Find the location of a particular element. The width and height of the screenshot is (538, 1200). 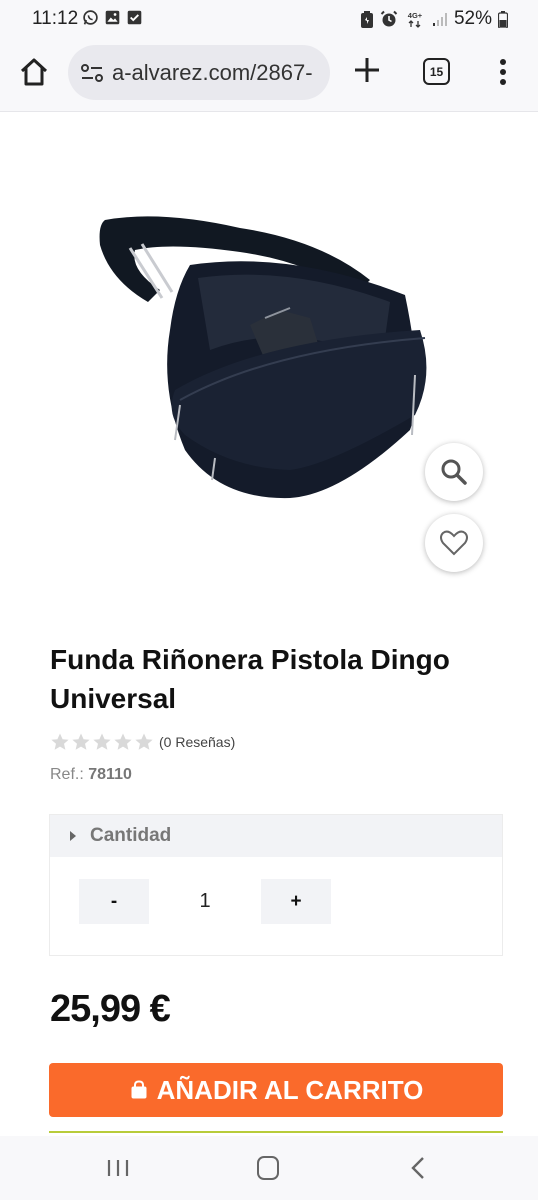

battery-icon is located at coordinates (503, 19).